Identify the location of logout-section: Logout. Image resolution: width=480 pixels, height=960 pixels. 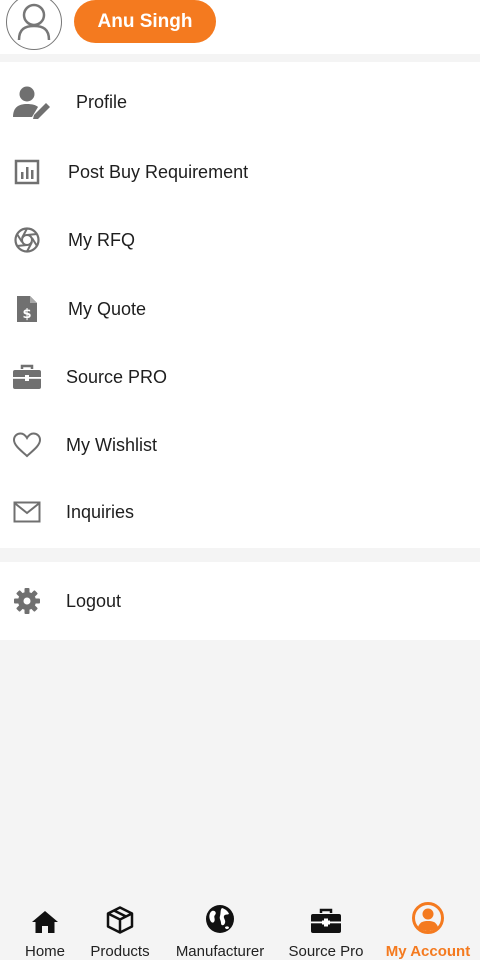
(240, 601).